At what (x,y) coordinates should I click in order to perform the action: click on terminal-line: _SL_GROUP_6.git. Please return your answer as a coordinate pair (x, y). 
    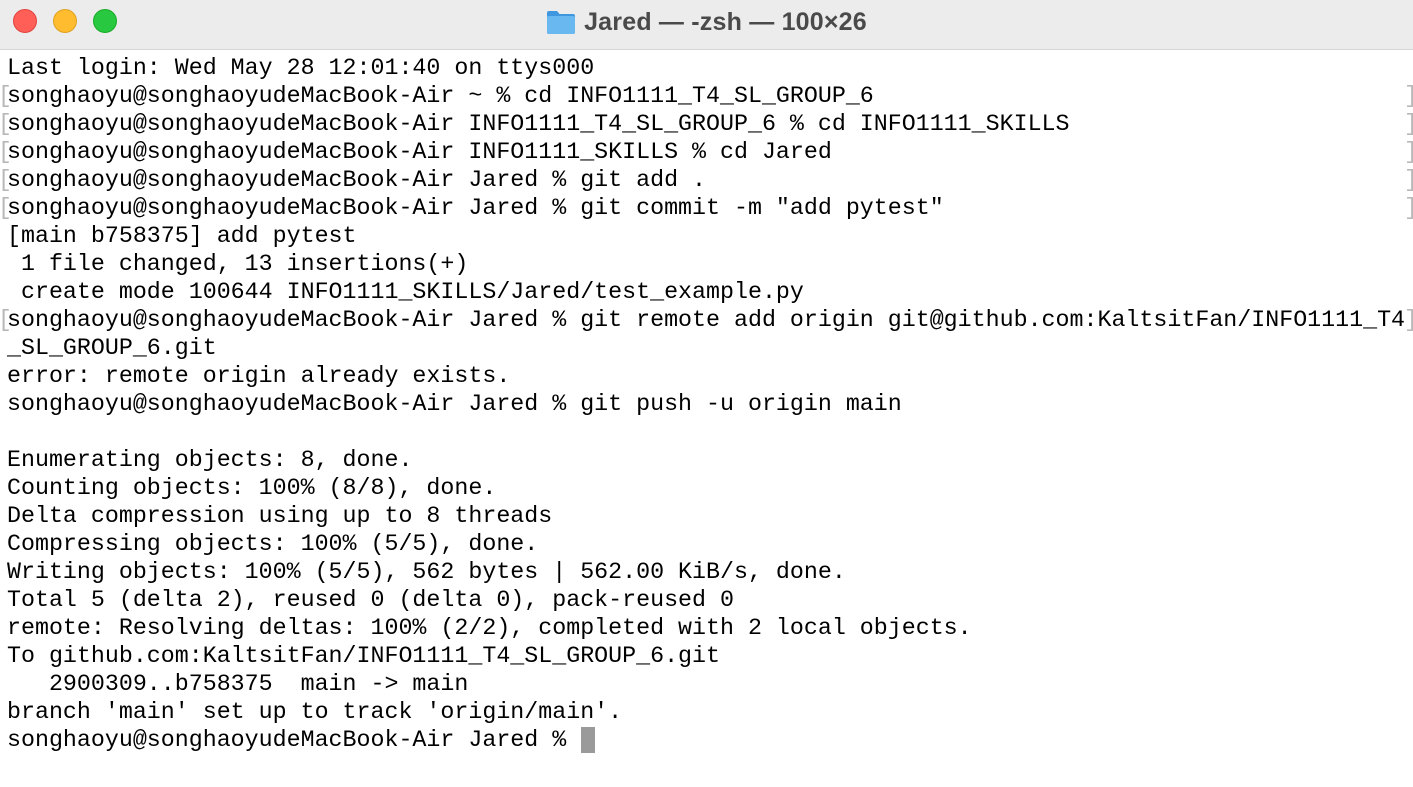
    Looking at the image, I should click on (112, 348).